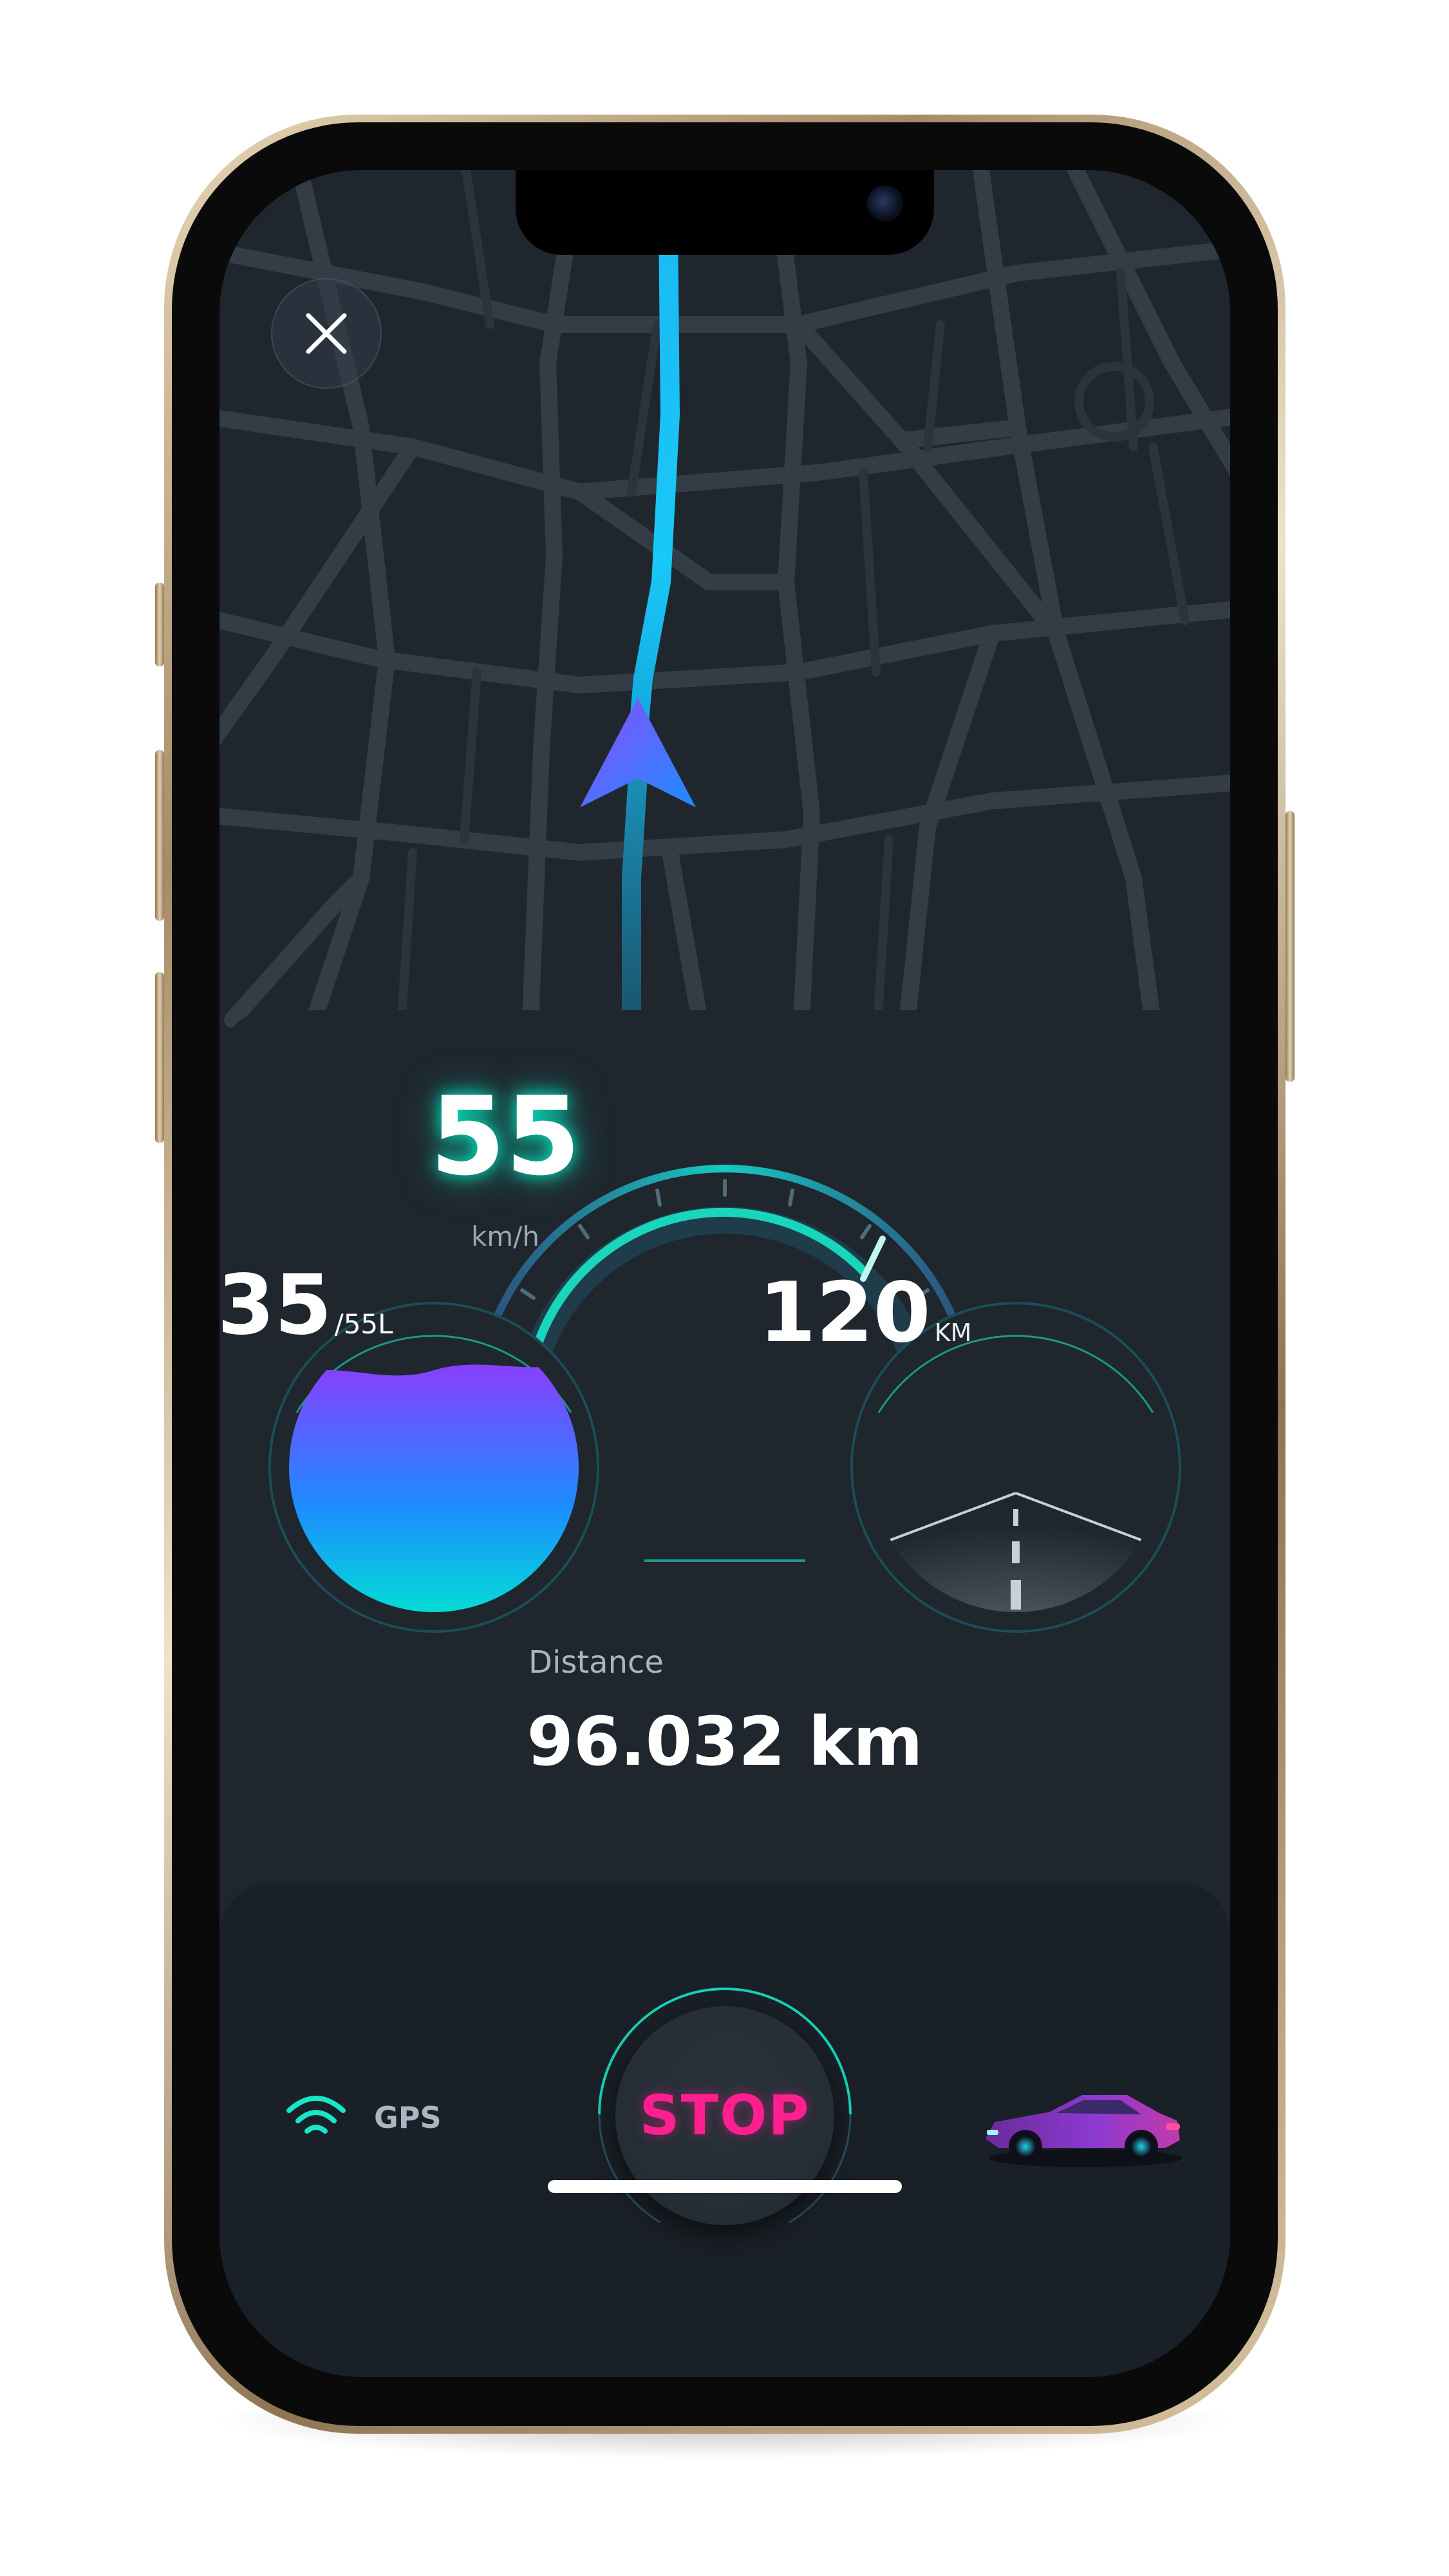  Describe the element at coordinates (725, 1741) in the screenshot. I see `distance-value: 96.032 km` at that location.